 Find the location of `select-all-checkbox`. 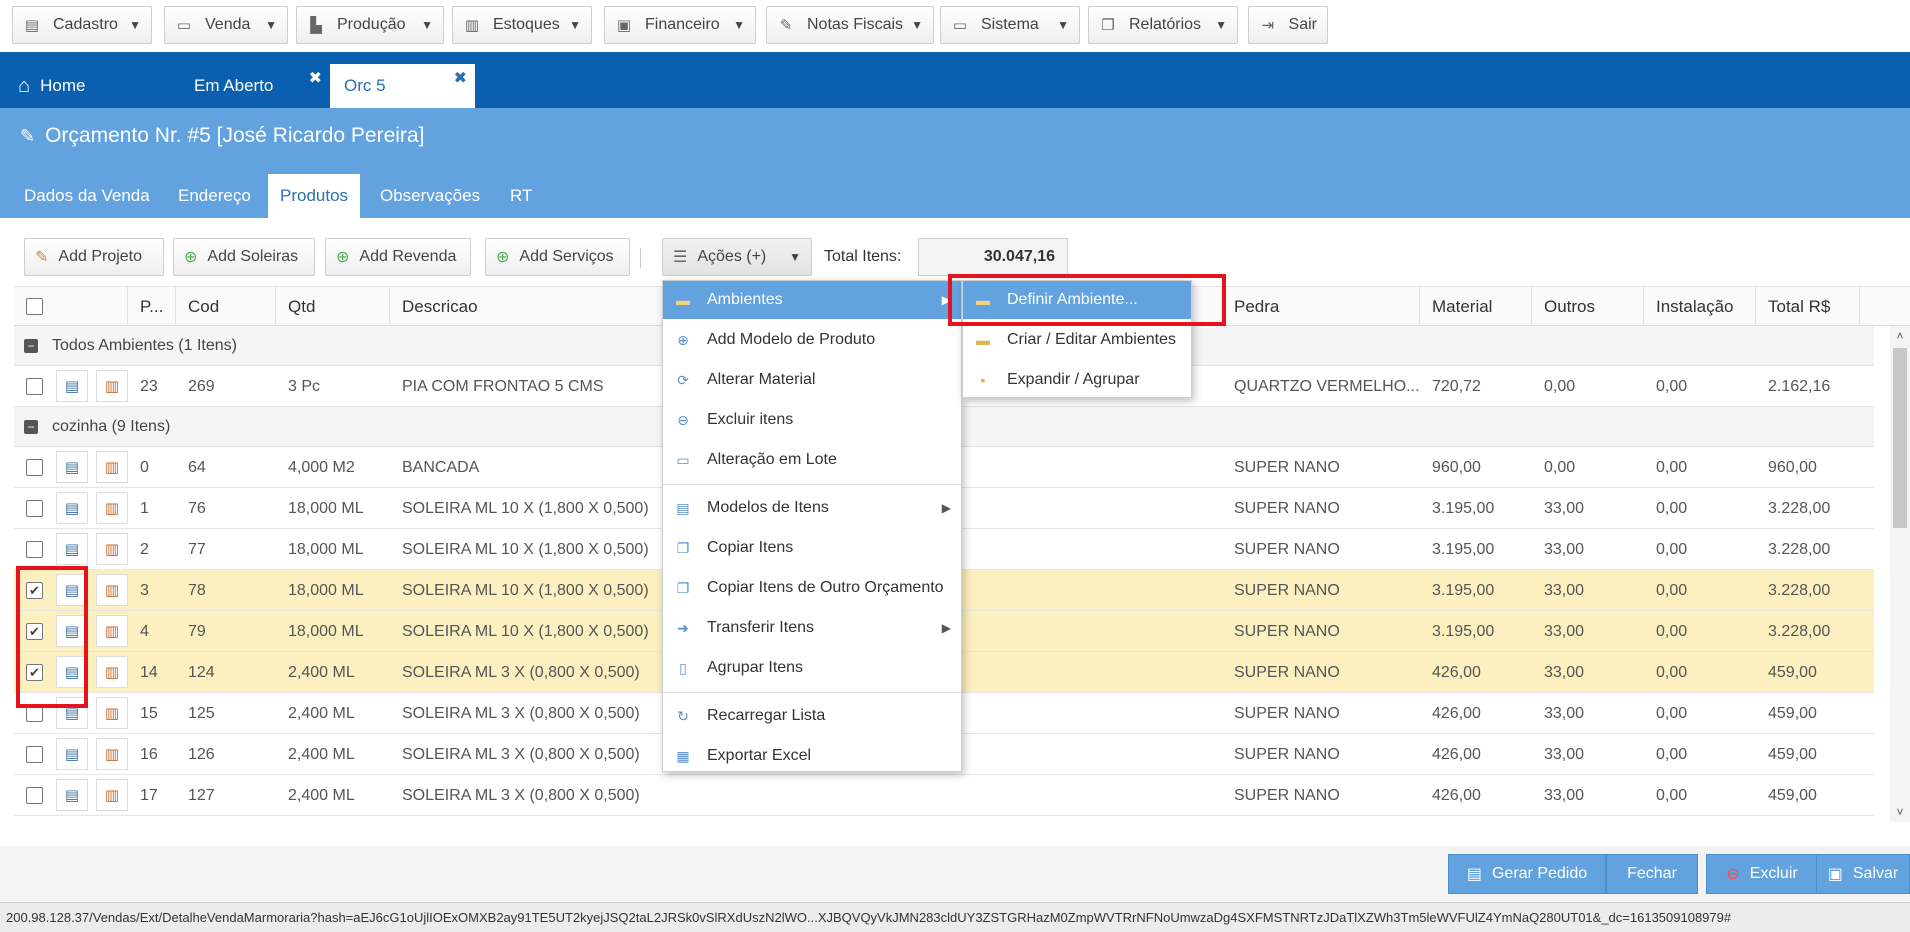

select-all-checkbox is located at coordinates (34, 306).